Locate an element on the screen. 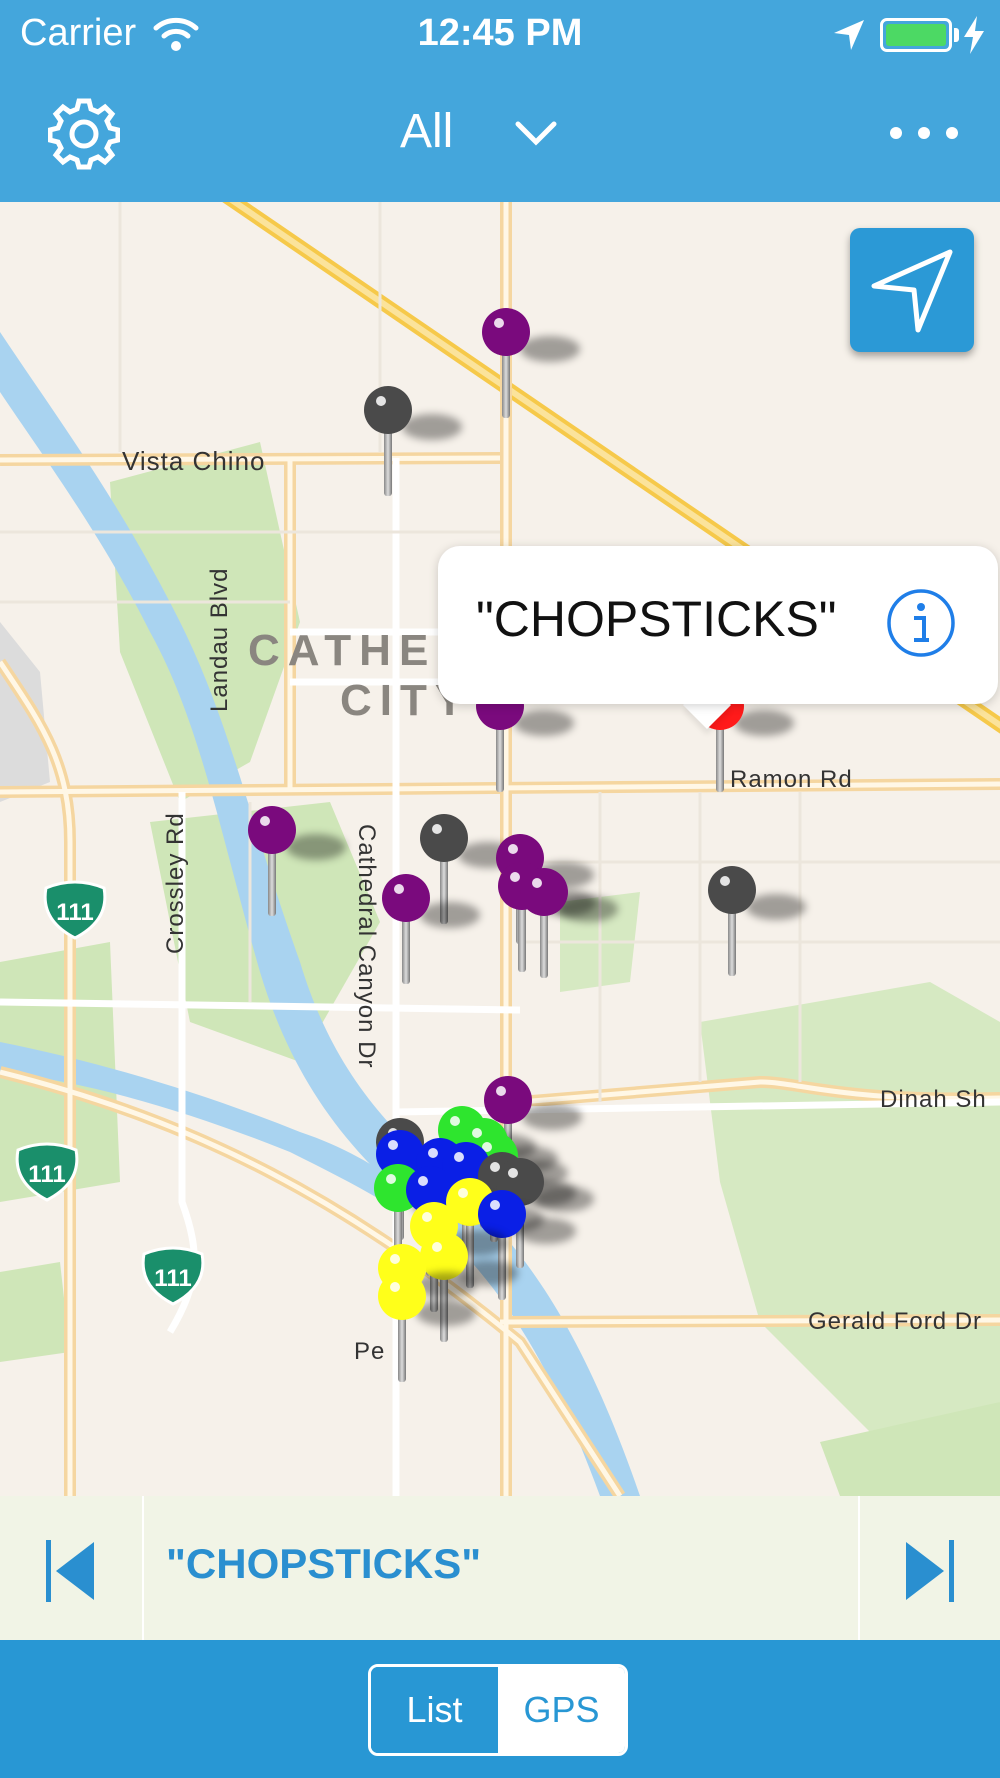  pin-callout: "CHOPSTICKS" is located at coordinates (718, 625).